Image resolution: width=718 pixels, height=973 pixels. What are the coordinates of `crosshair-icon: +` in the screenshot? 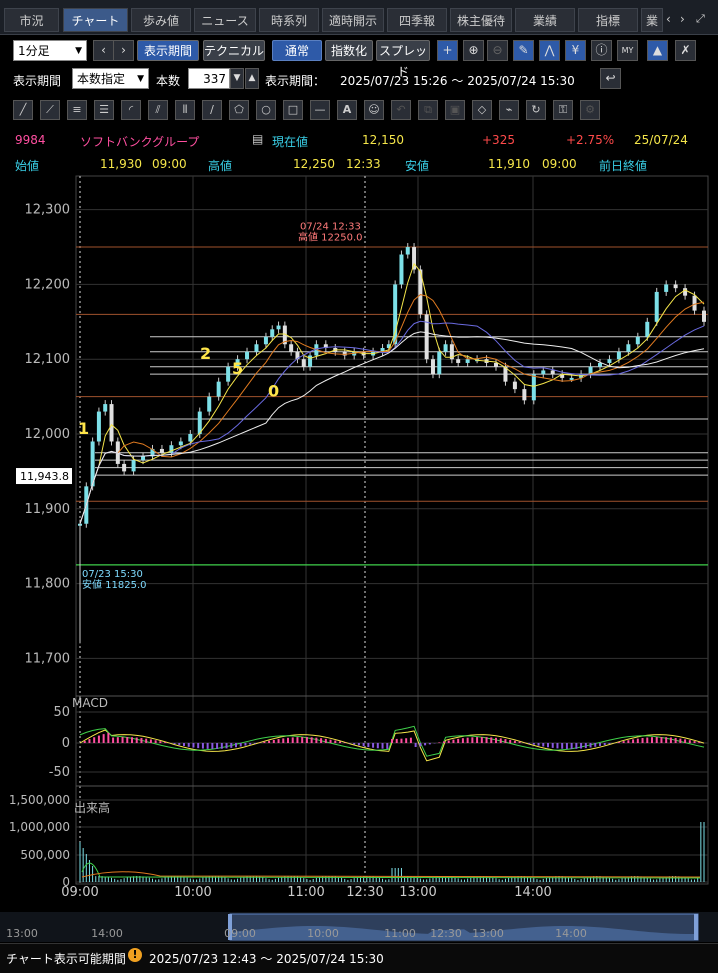 It's located at (447, 50).